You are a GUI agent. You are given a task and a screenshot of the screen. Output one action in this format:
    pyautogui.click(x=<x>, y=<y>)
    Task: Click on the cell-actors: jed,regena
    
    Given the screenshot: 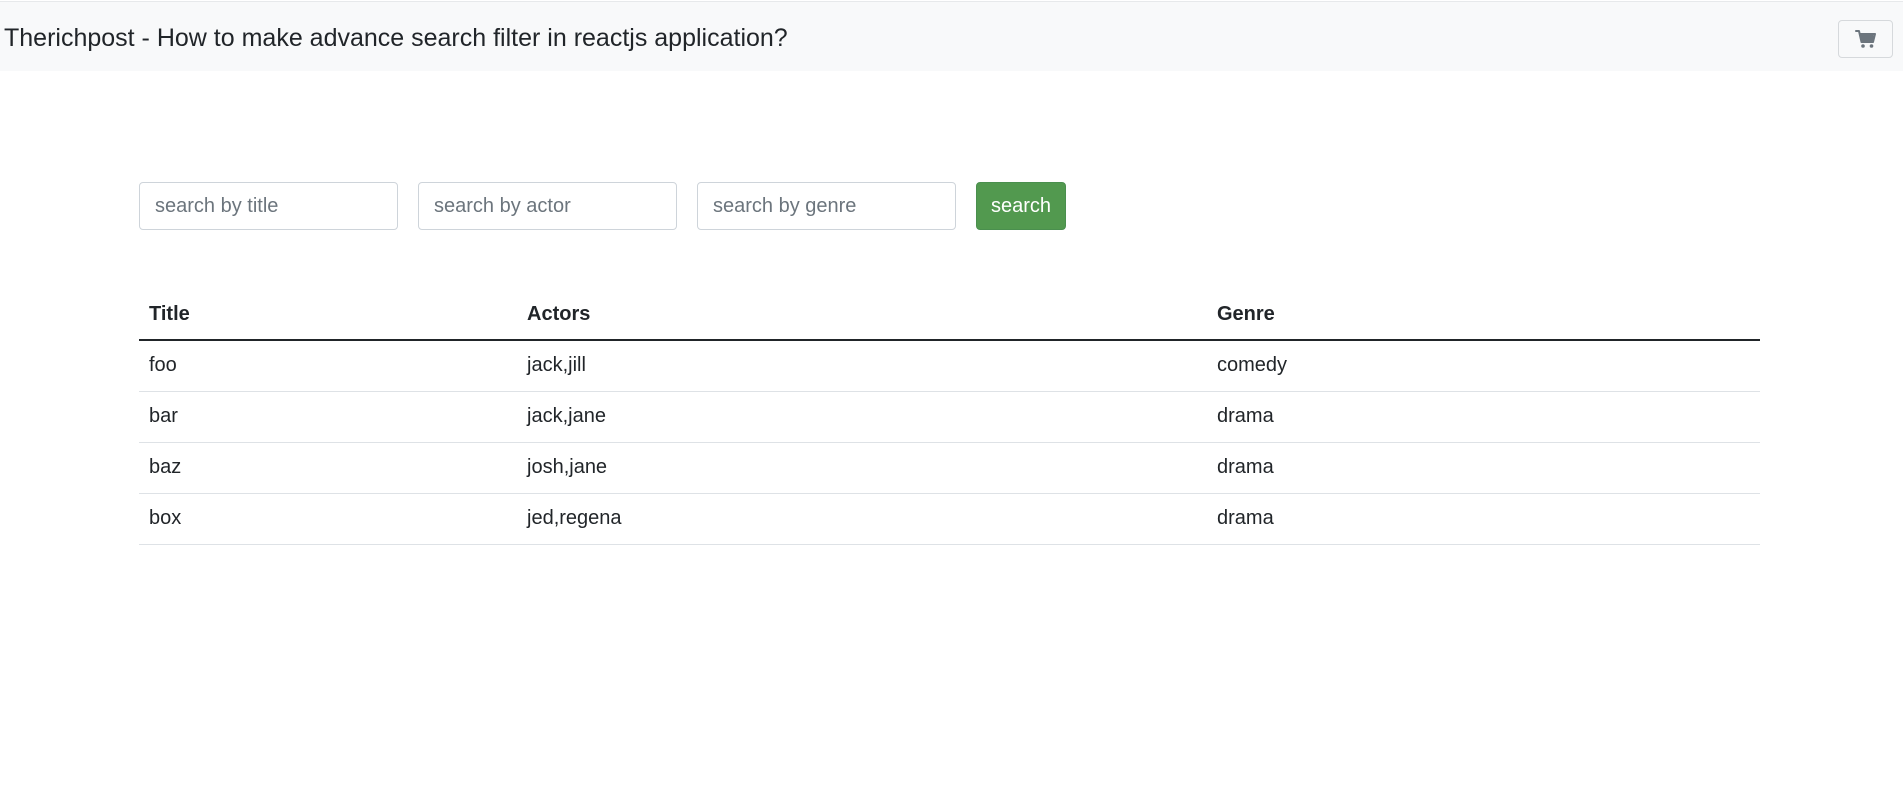 What is the action you would take?
    pyautogui.click(x=862, y=519)
    